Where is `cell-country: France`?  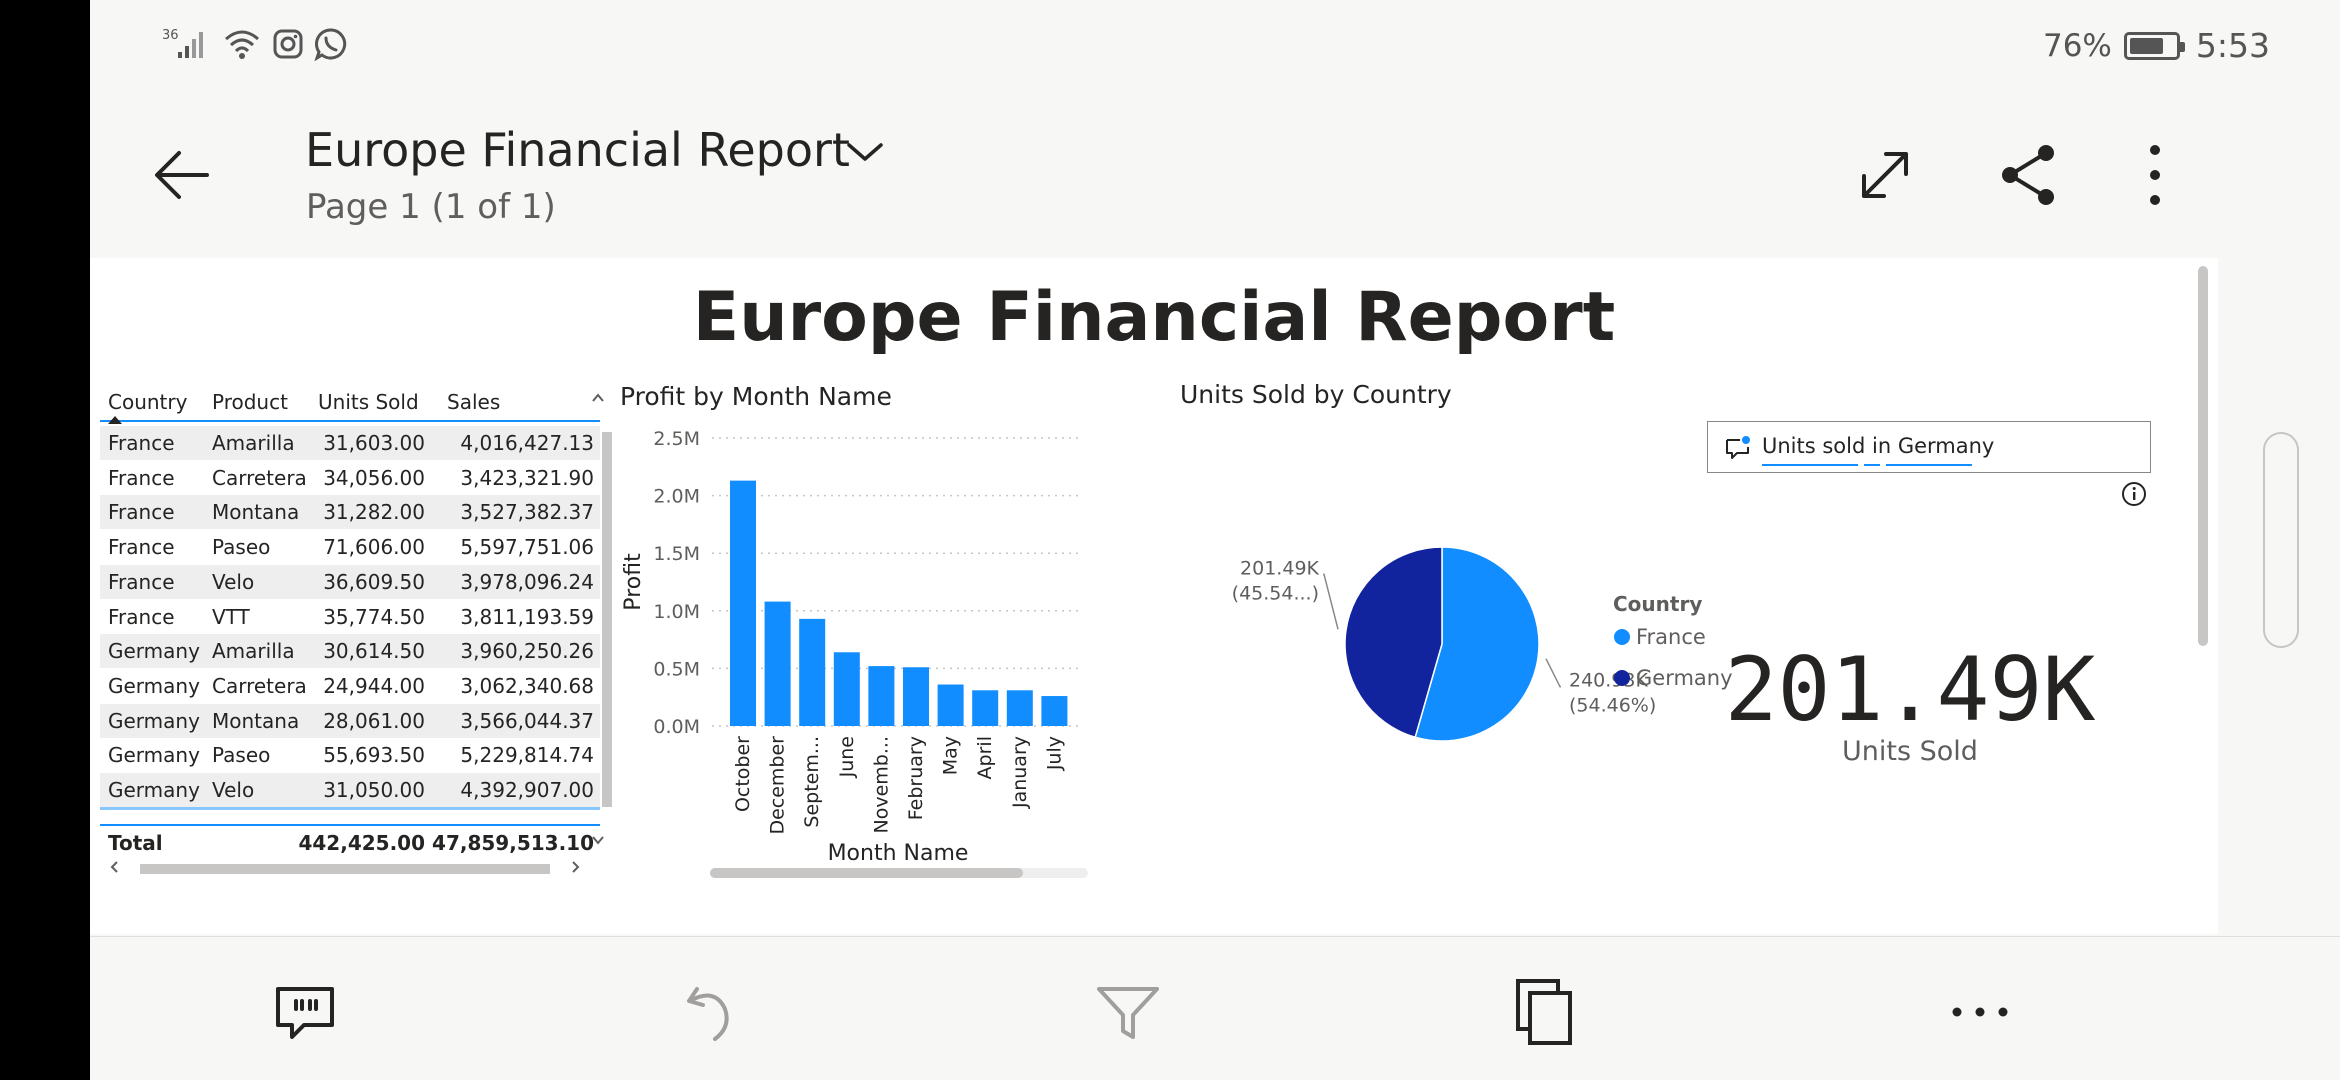 cell-country: France is located at coordinates (141, 547).